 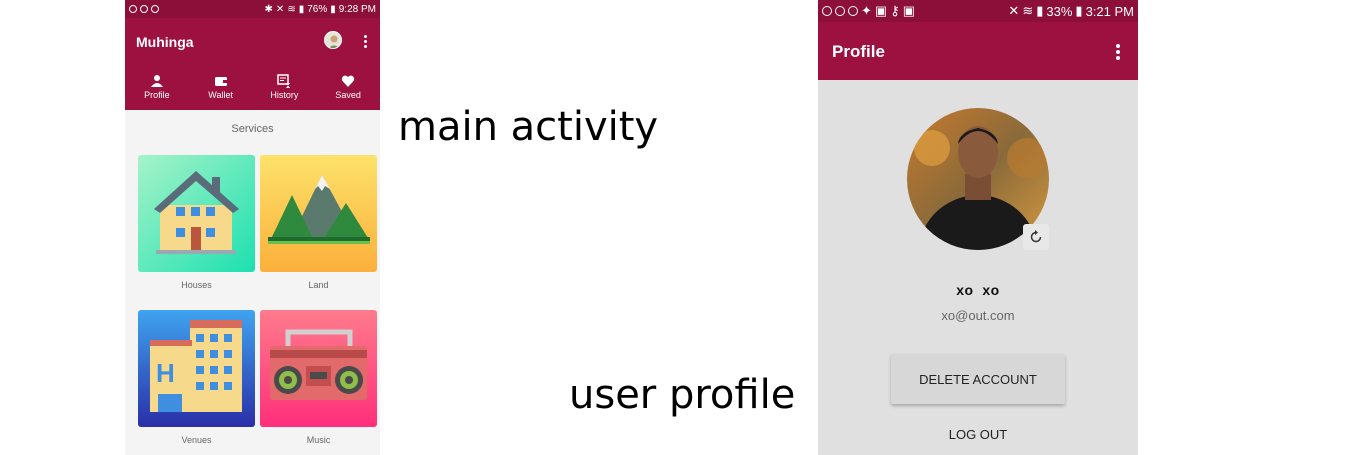 What do you see at coordinates (252, 129) in the screenshot?
I see `services-title: Services` at bounding box center [252, 129].